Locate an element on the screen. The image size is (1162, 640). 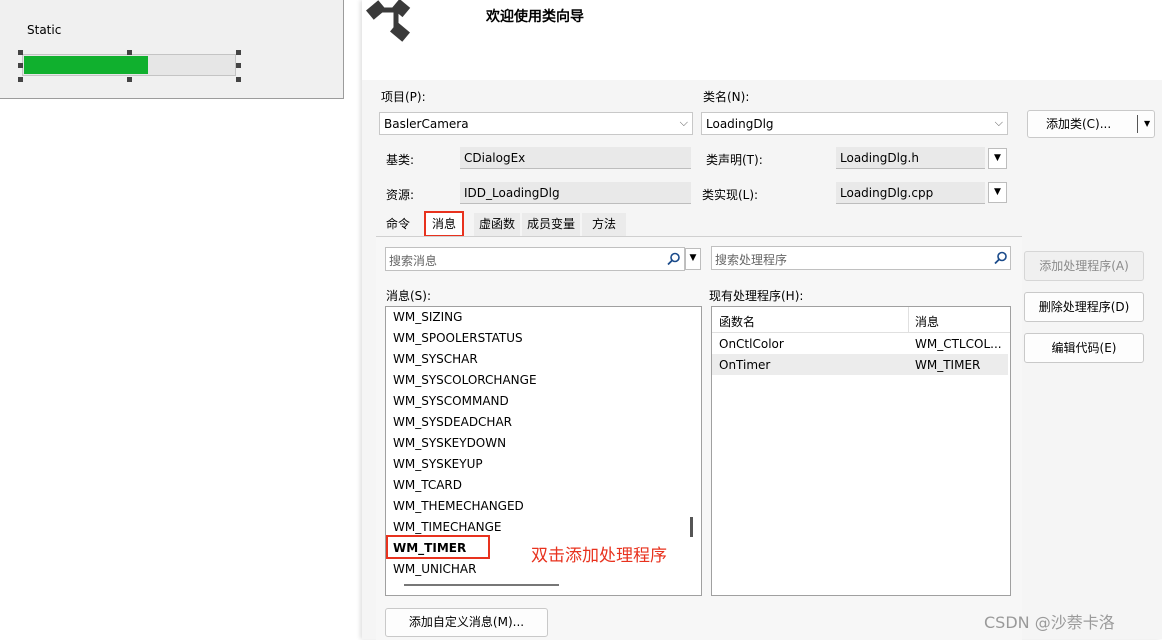
handler-search-input: 搜索处理程序 is located at coordinates (861, 258).